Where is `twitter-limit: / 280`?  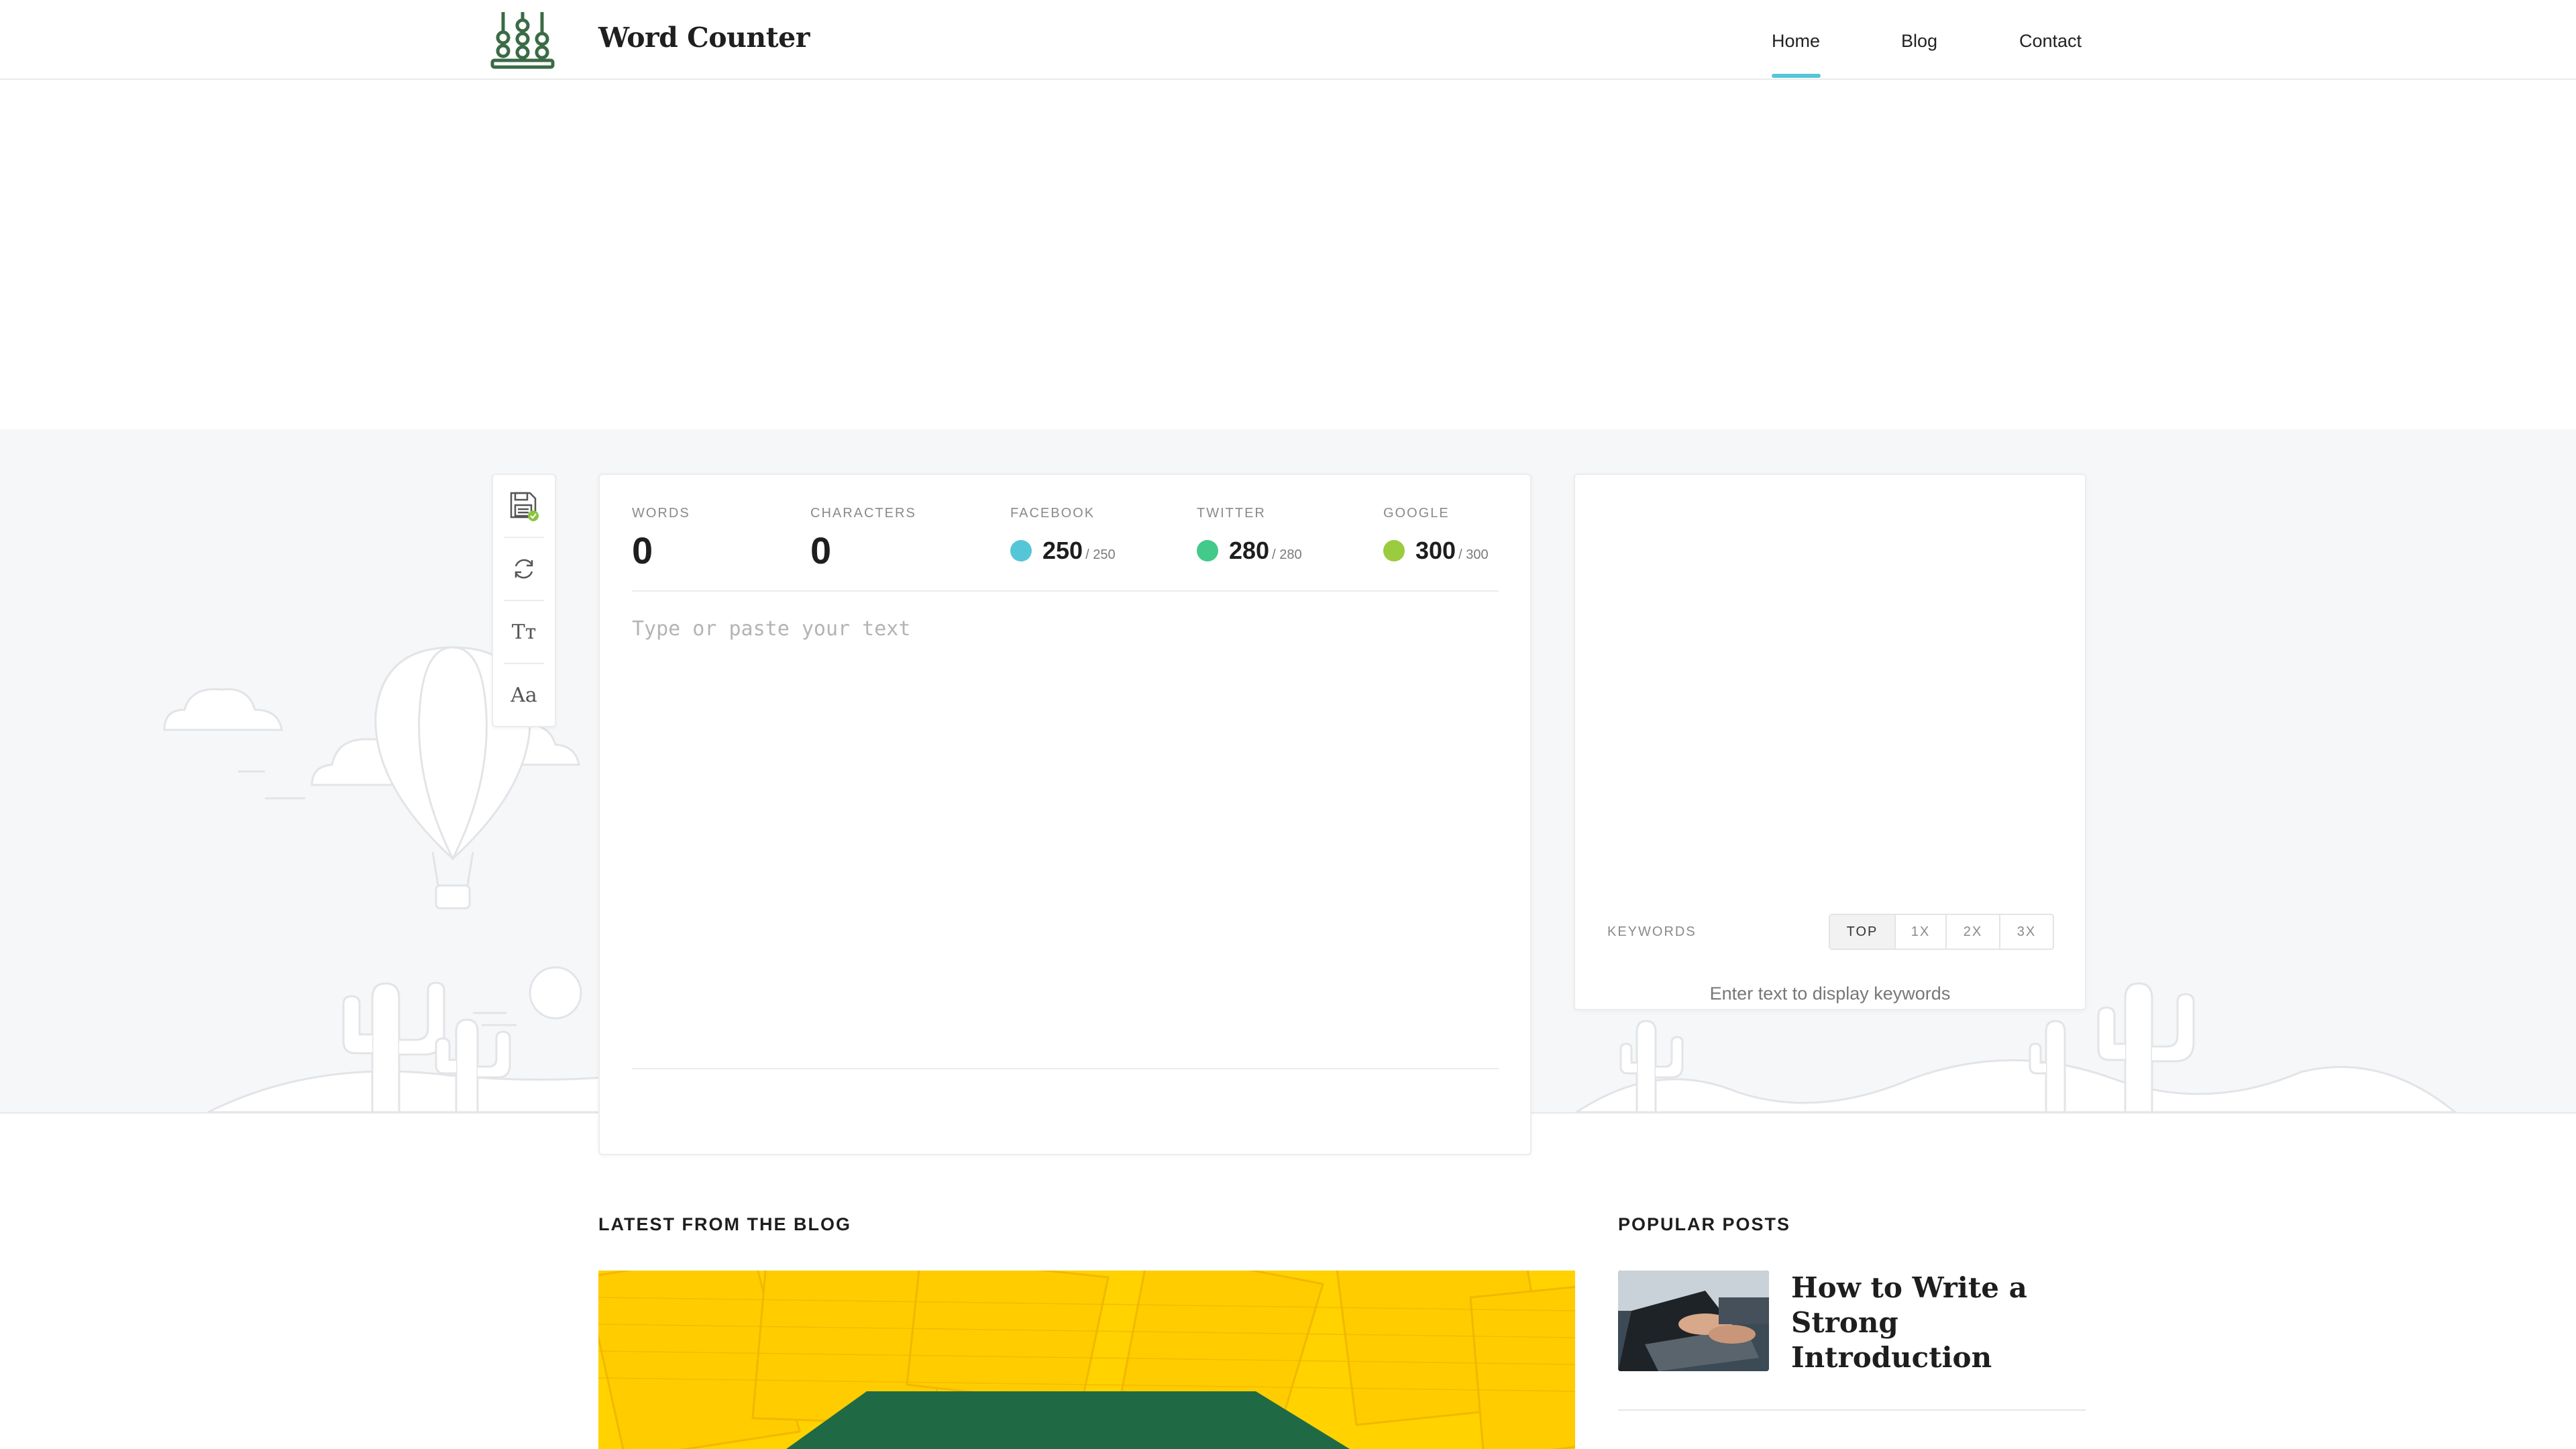
twitter-limit: / 280 is located at coordinates (1287, 554).